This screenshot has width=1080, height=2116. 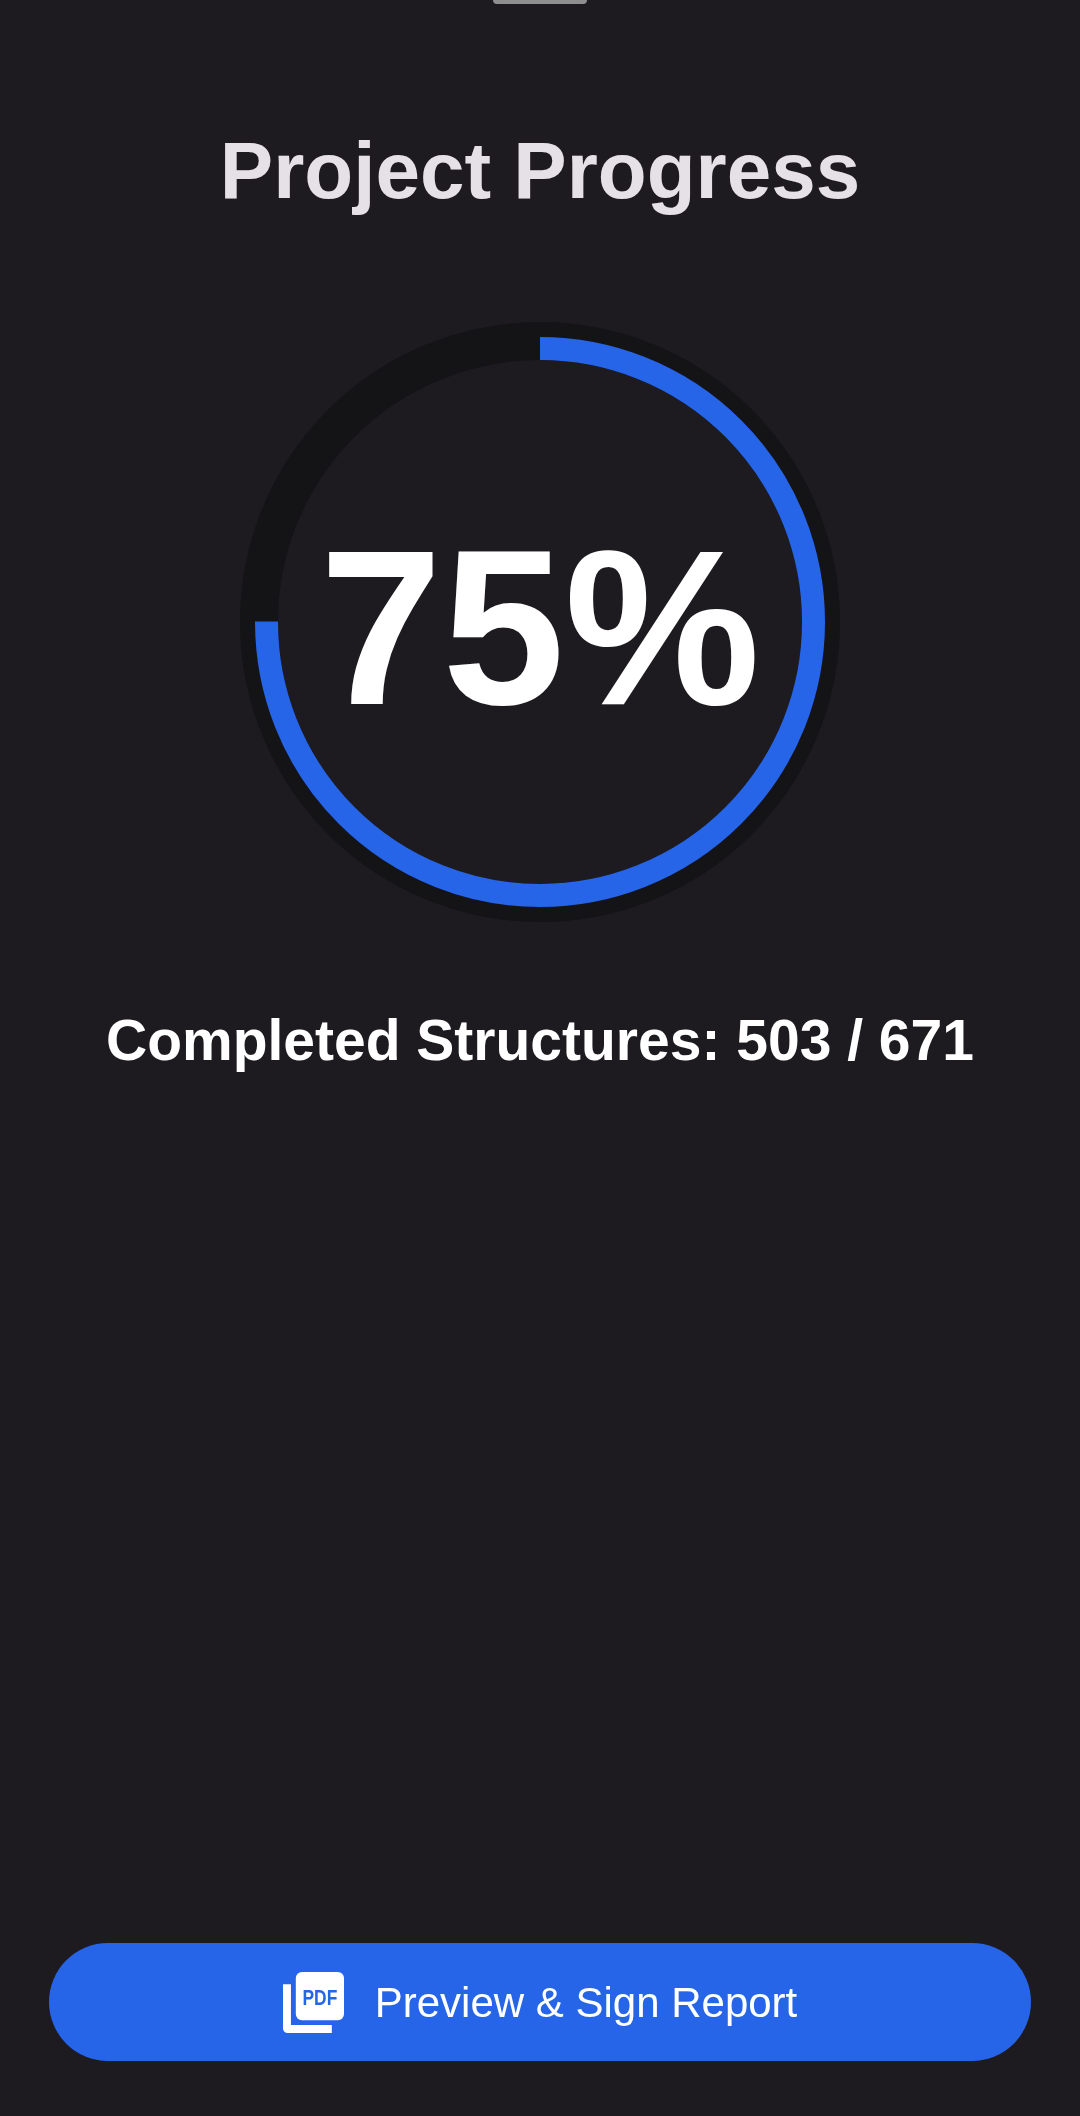 What do you see at coordinates (540, 2) in the screenshot?
I see `drag-handle` at bounding box center [540, 2].